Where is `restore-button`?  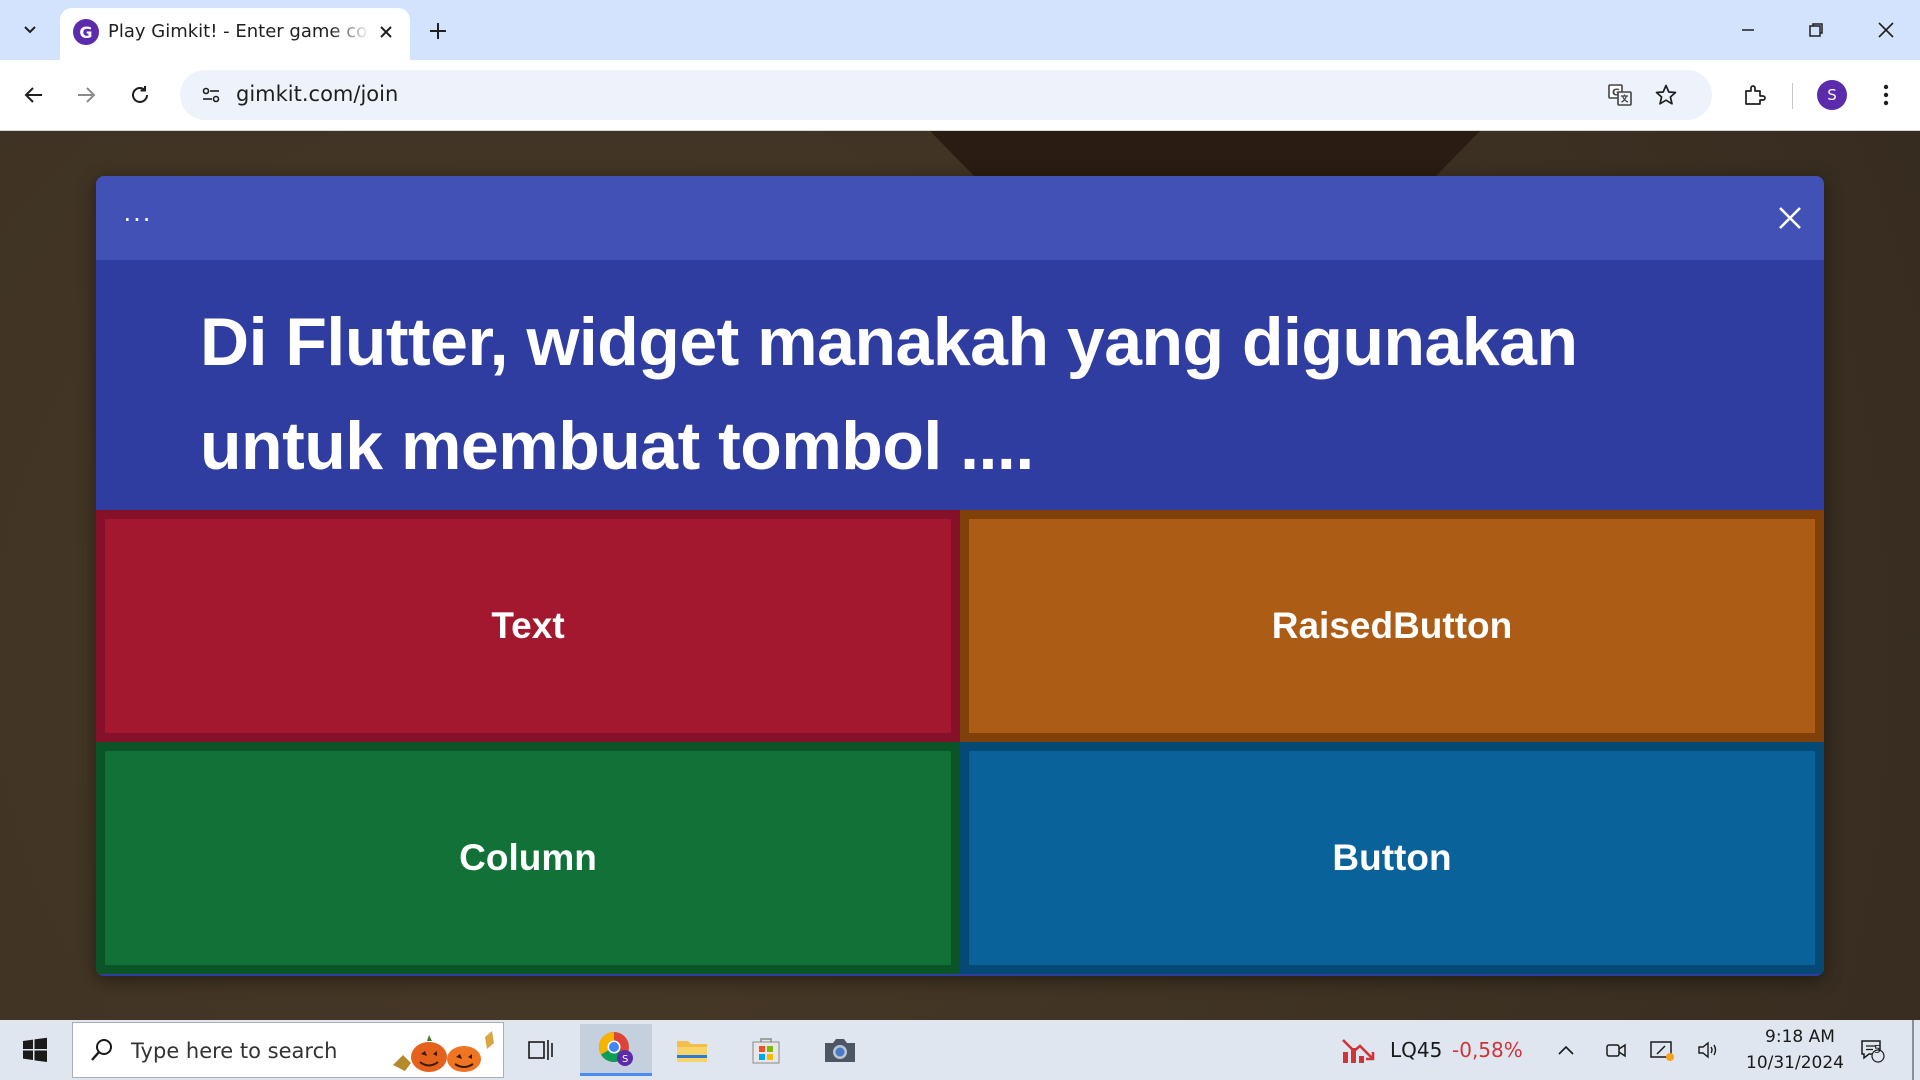 restore-button is located at coordinates (1816, 30).